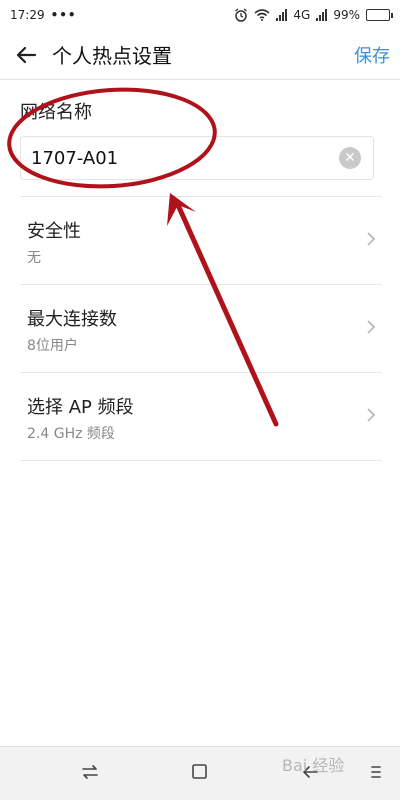 The image size is (400, 800). I want to click on status-right: 4G 99%, so click(313, 15).